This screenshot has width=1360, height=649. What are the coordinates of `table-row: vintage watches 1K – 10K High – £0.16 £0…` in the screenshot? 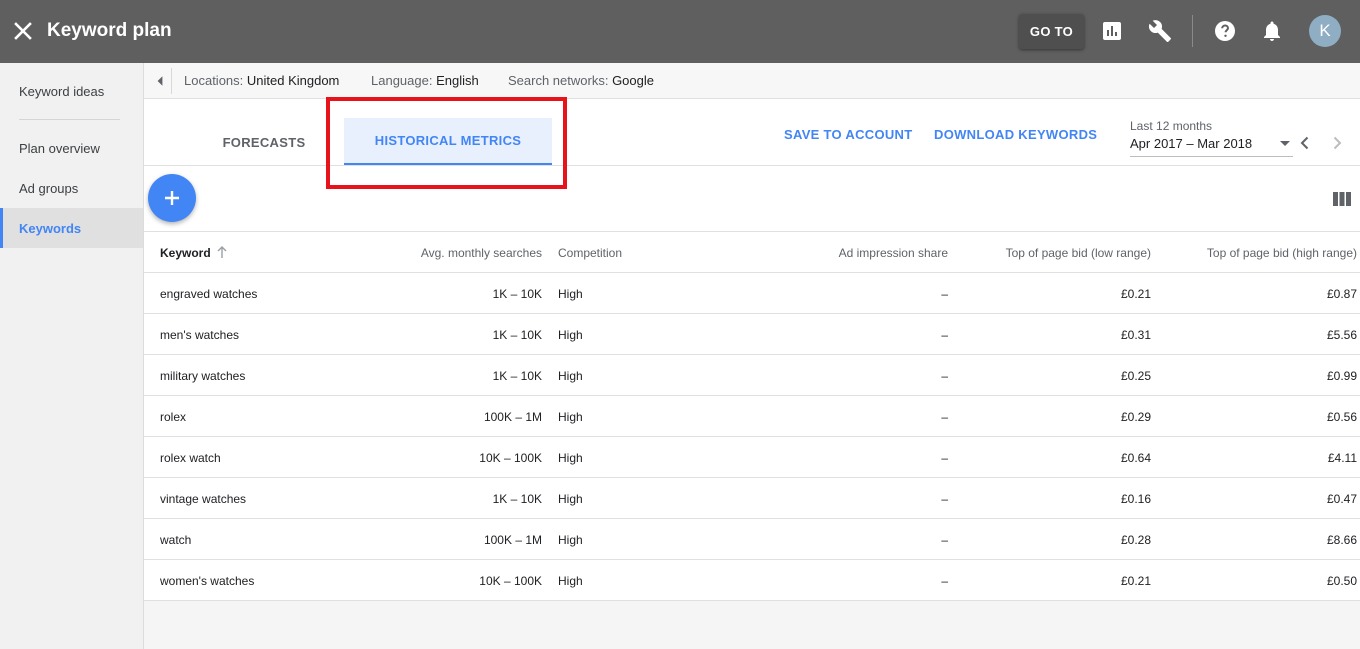 It's located at (752, 498).